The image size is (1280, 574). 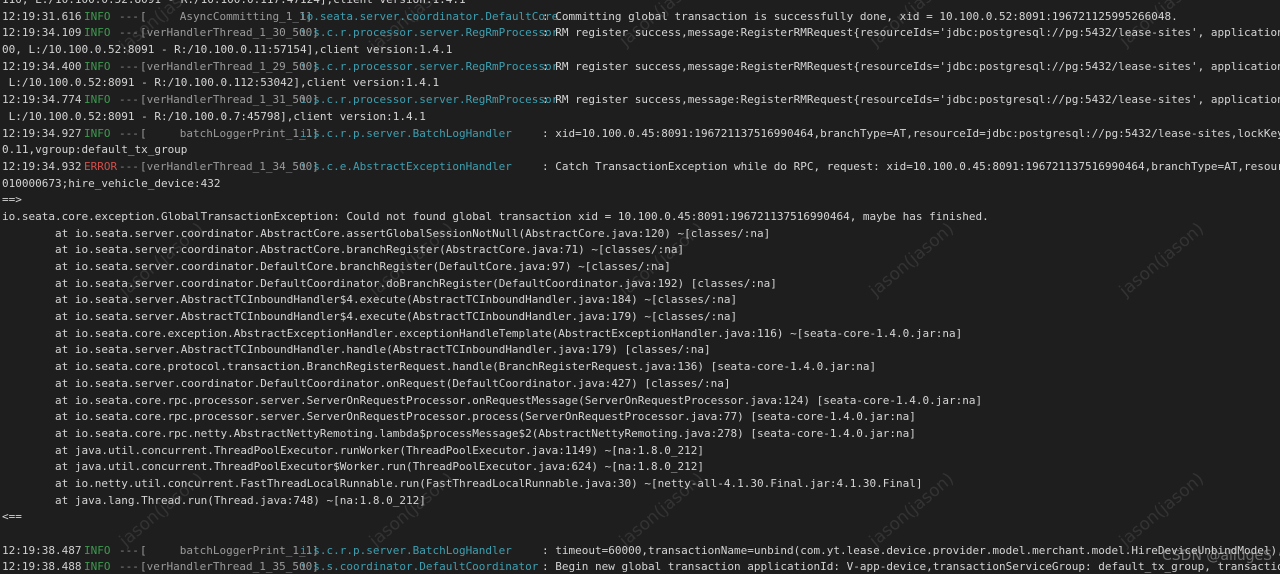 What do you see at coordinates (419, 567) in the screenshot?
I see `log-logger: i.s.s.coordinator.DefaultCoordinator` at bounding box center [419, 567].